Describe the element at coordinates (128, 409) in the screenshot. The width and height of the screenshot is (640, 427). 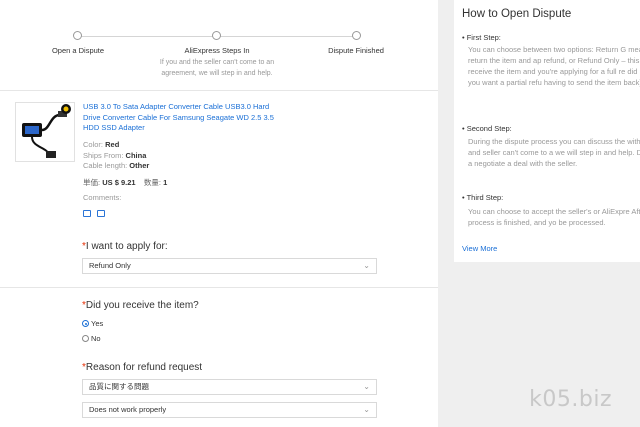
I see `refund-reason-detail-value: Does not work properly` at that location.